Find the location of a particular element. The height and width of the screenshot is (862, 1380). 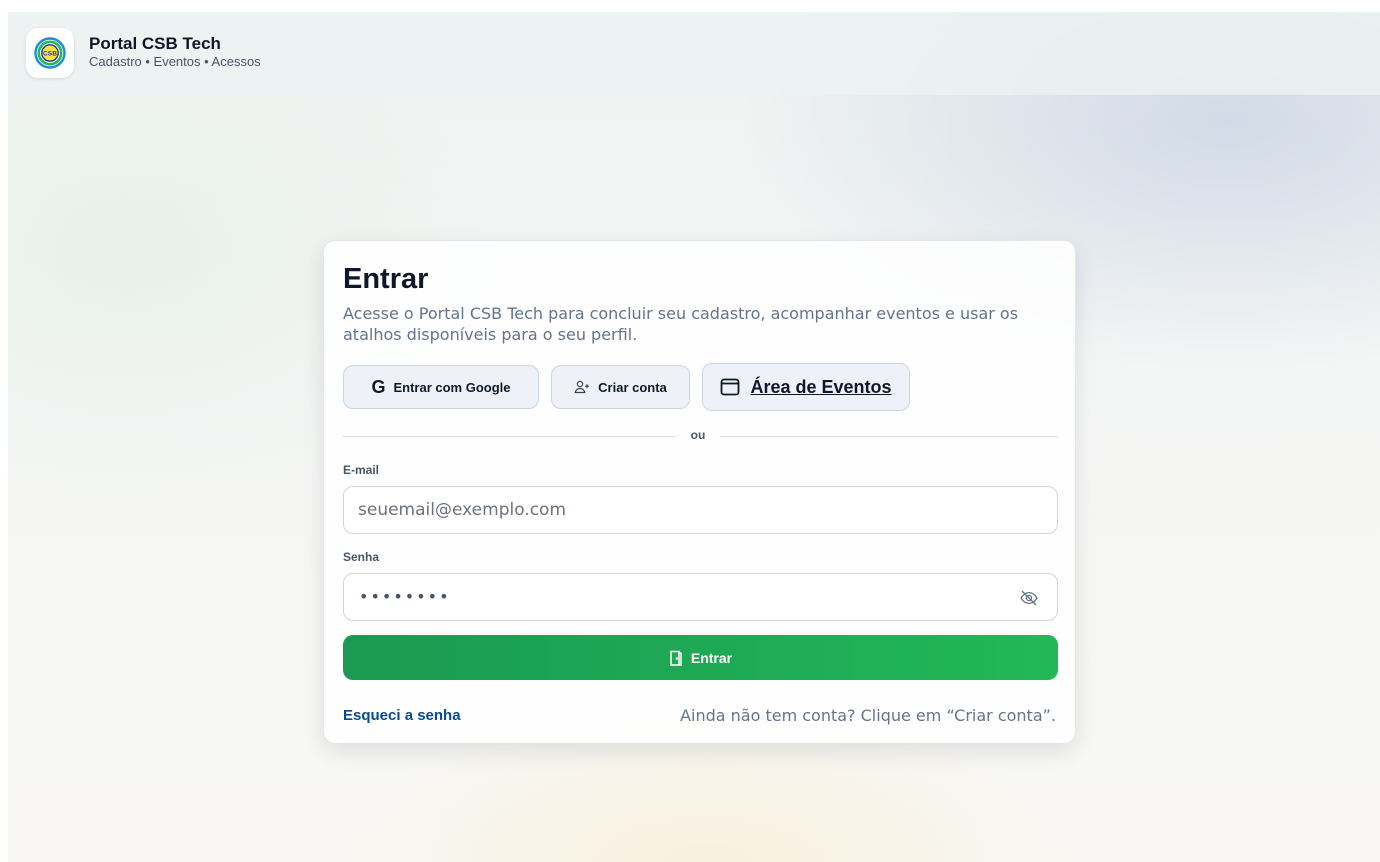

or-divider: ou is located at coordinates (700, 436).